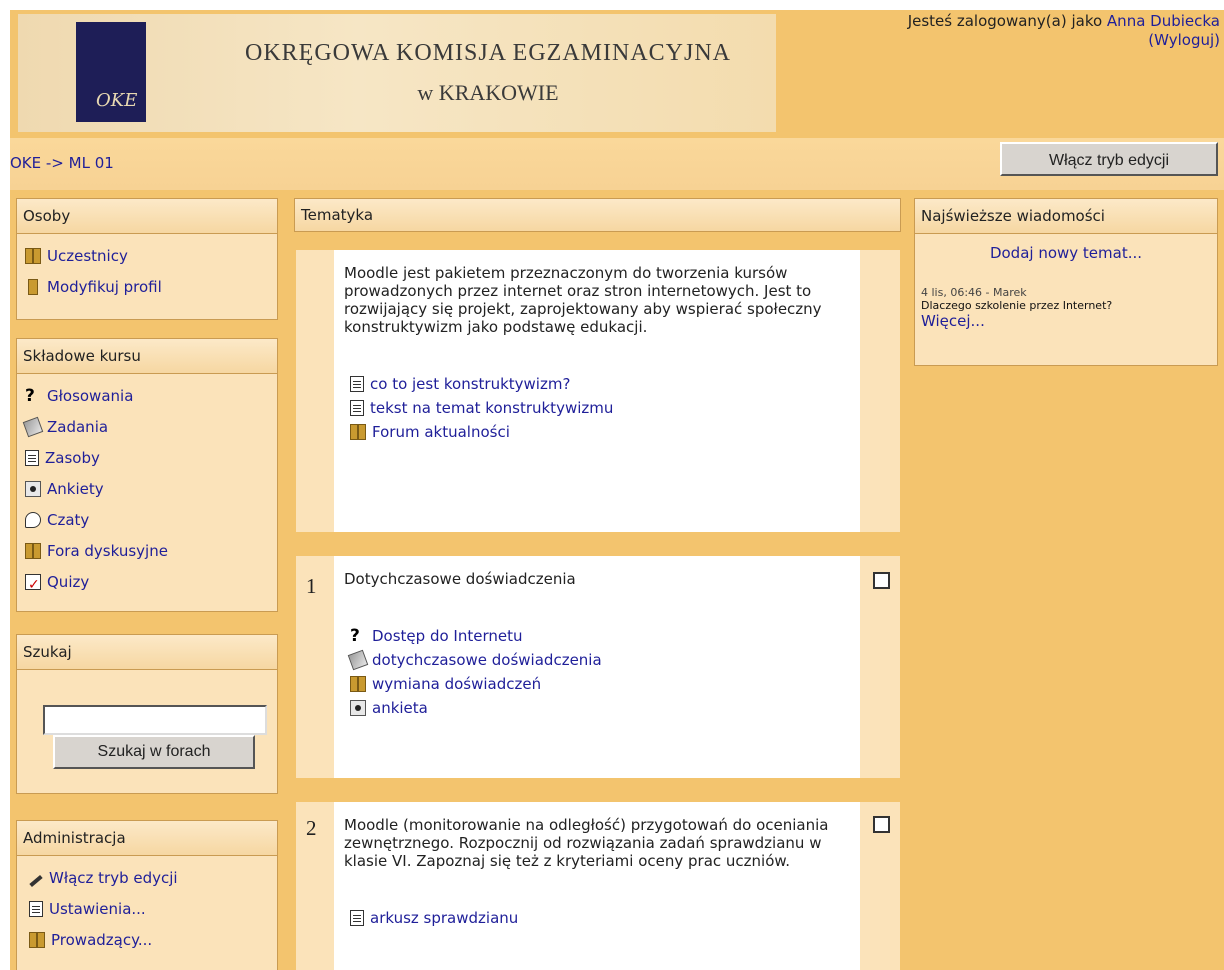 This screenshot has height=970, width=1224. I want to click on search-block: Szukaj Szukaj w forach, so click(147, 714).